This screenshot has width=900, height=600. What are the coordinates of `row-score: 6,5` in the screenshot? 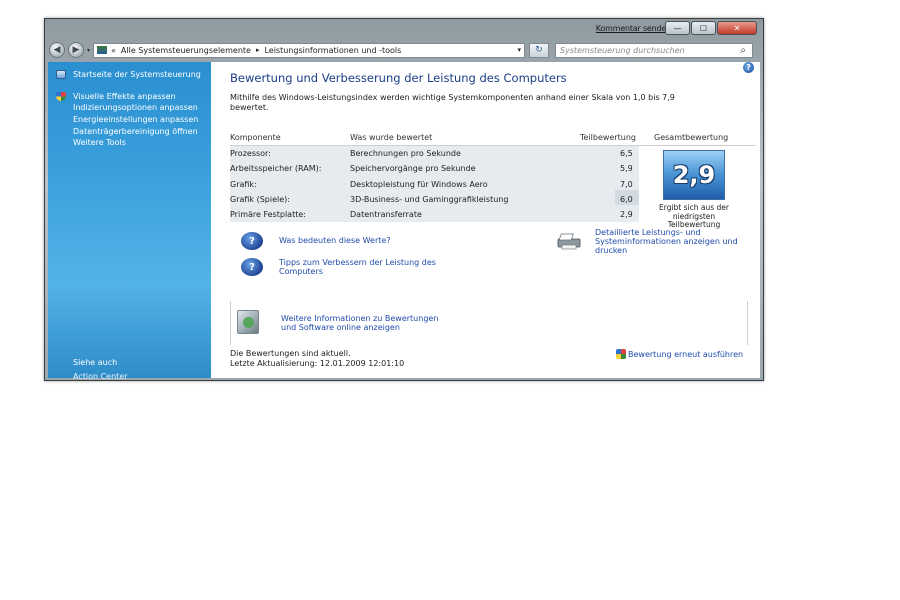 It's located at (626, 153).